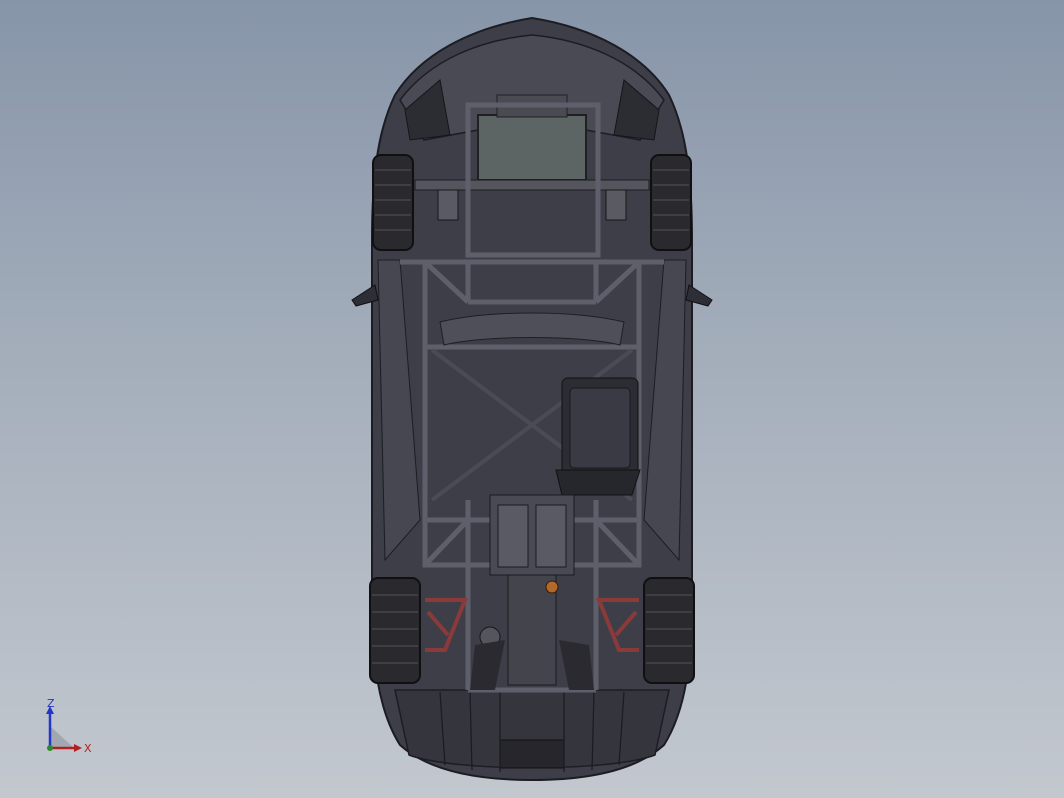  Describe the element at coordinates (671, 202) in the screenshot. I see `front-right-tire` at that location.